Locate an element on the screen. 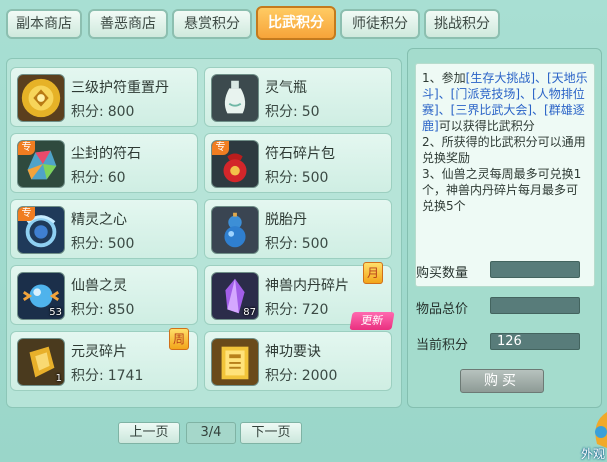  new-tag: 更新 is located at coordinates (372, 321).